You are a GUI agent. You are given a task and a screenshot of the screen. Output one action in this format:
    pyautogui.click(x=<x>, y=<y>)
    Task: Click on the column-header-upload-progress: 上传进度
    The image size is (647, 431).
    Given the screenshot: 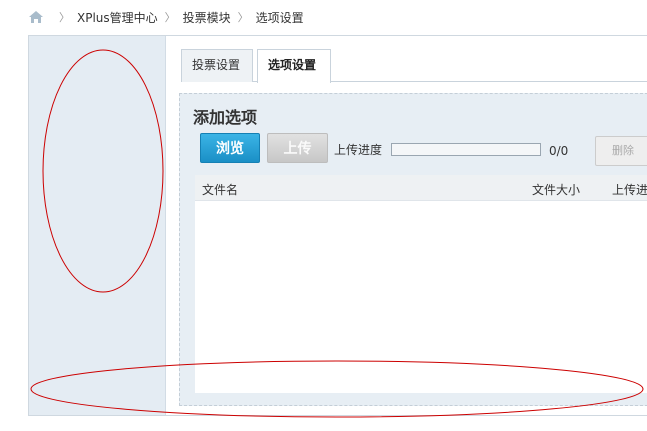 What is the action you would take?
    pyautogui.click(x=629, y=190)
    